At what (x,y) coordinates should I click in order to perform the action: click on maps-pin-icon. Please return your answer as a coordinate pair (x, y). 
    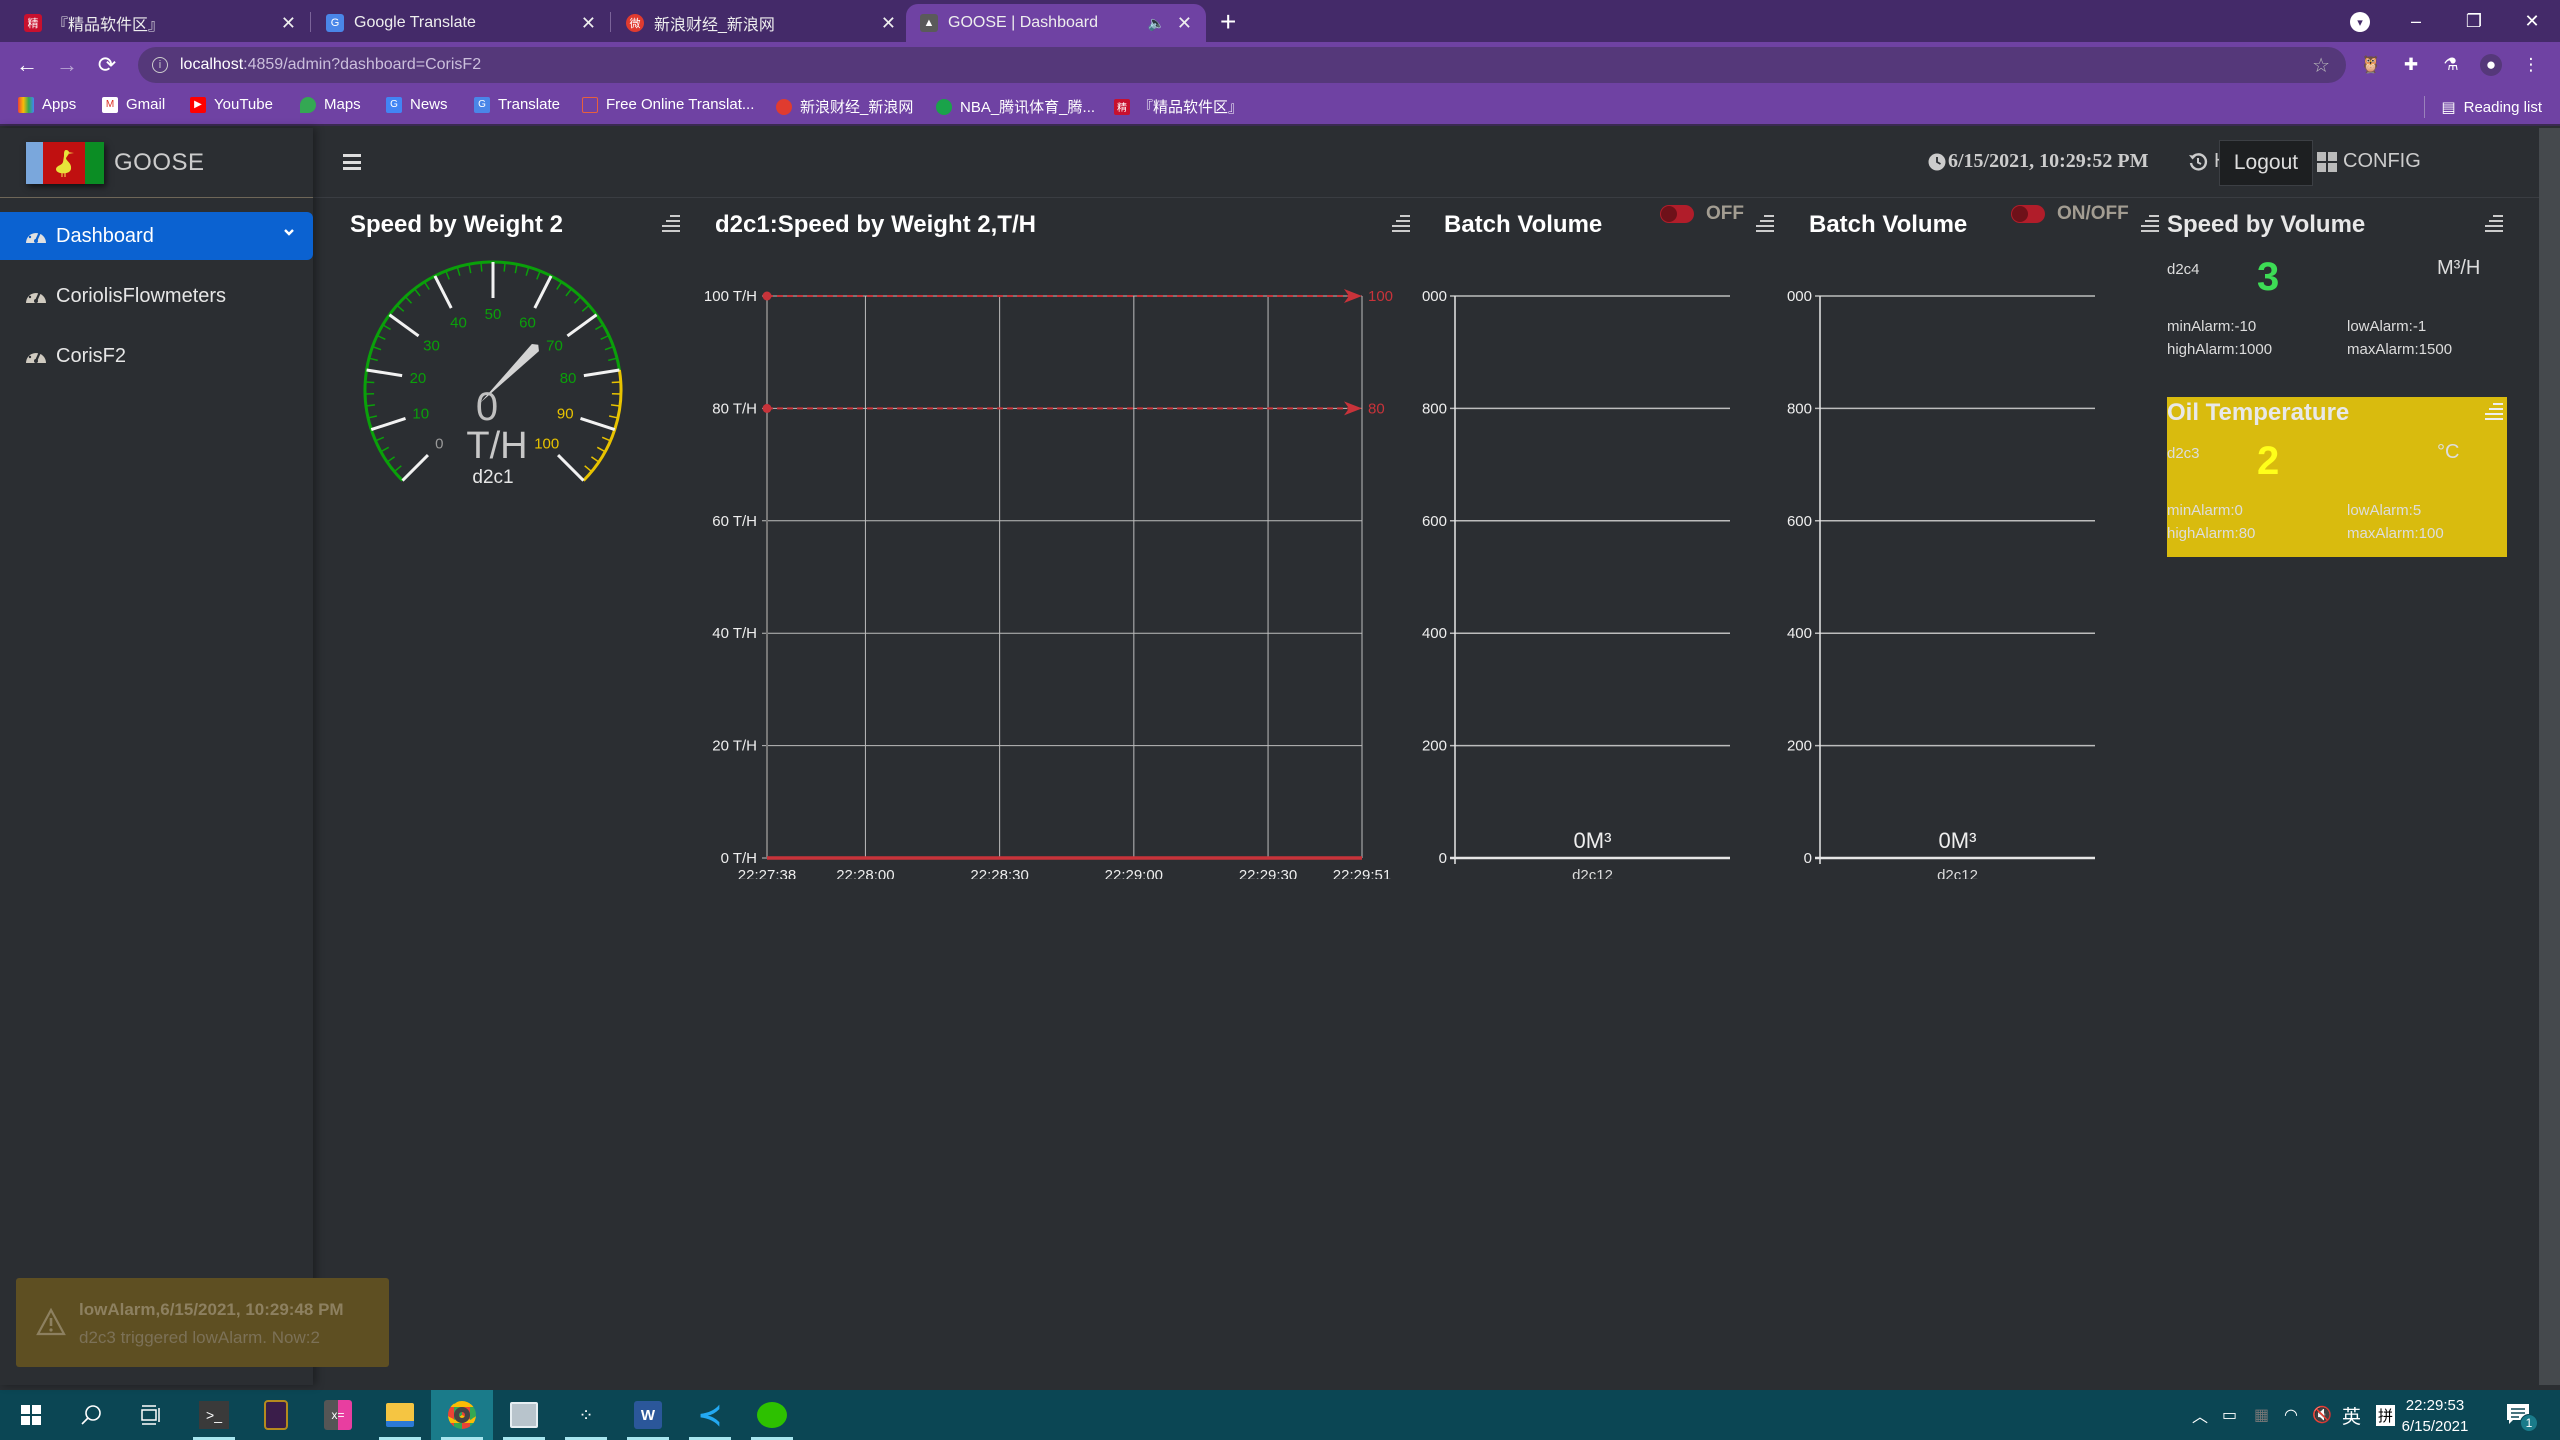
    Looking at the image, I should click on (308, 104).